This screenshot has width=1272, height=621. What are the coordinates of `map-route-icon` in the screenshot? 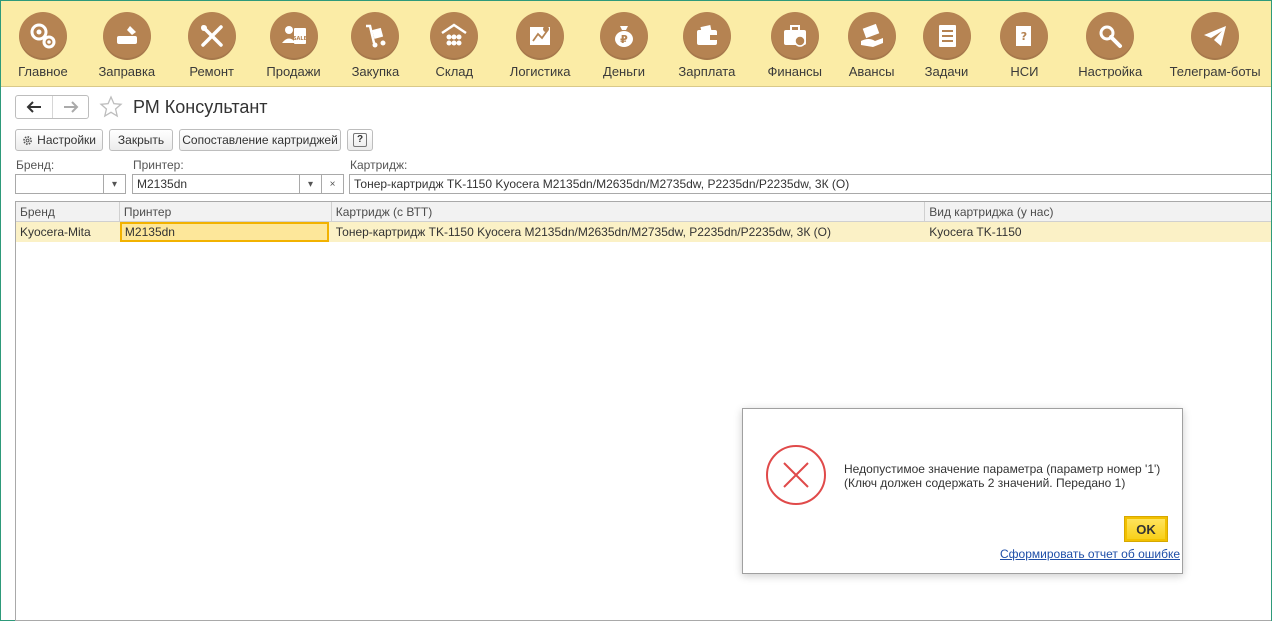 It's located at (540, 35).